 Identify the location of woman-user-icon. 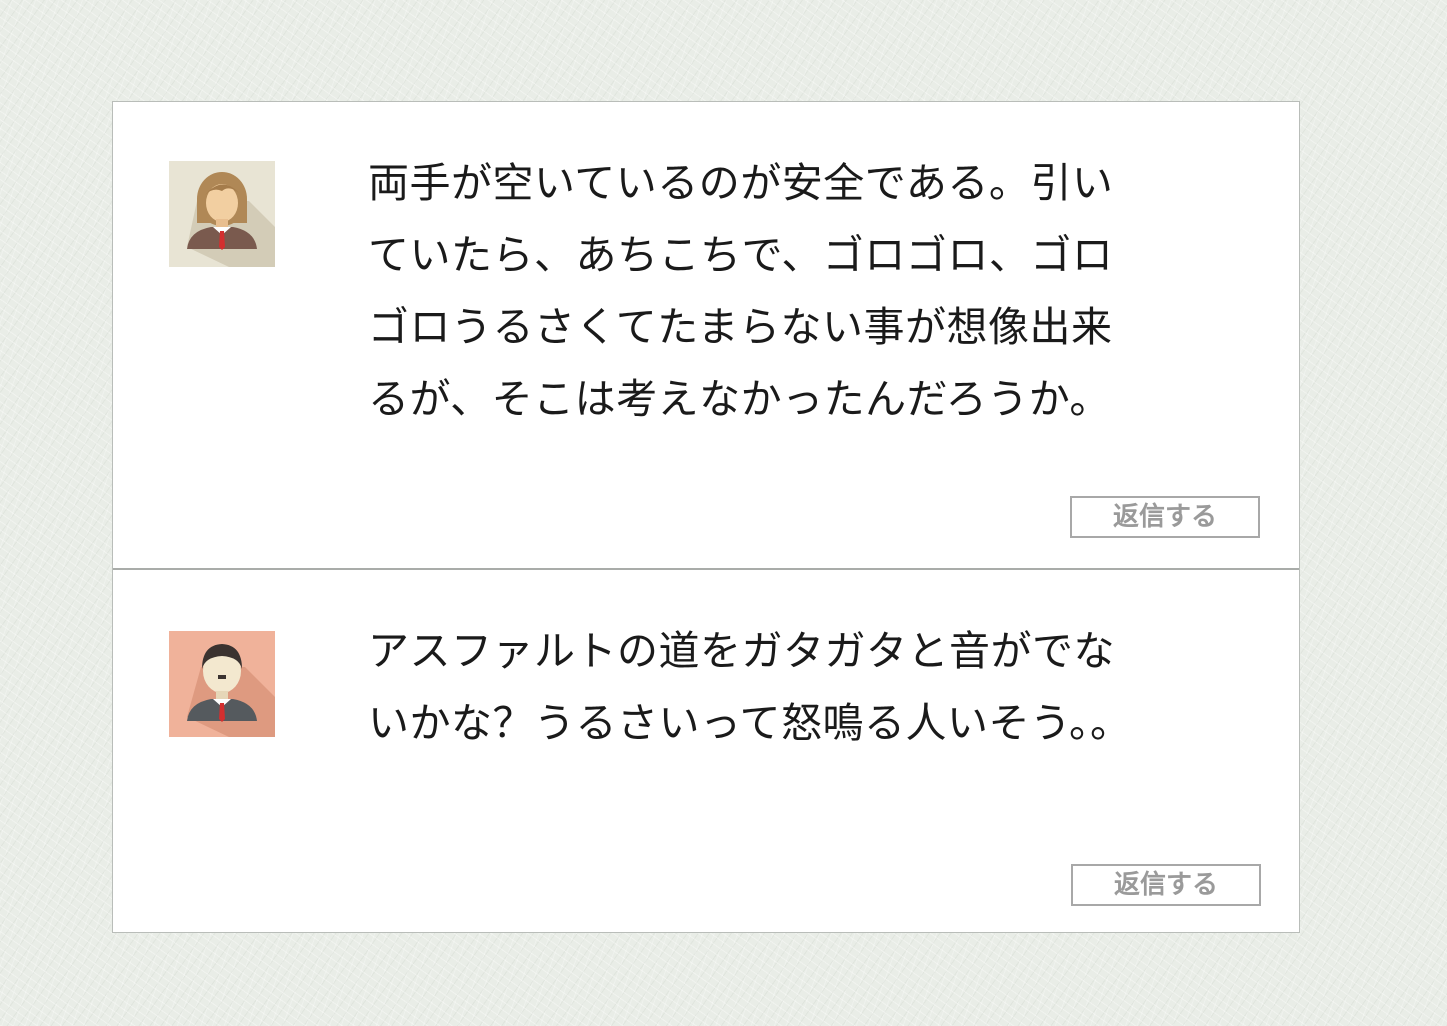
(222, 214).